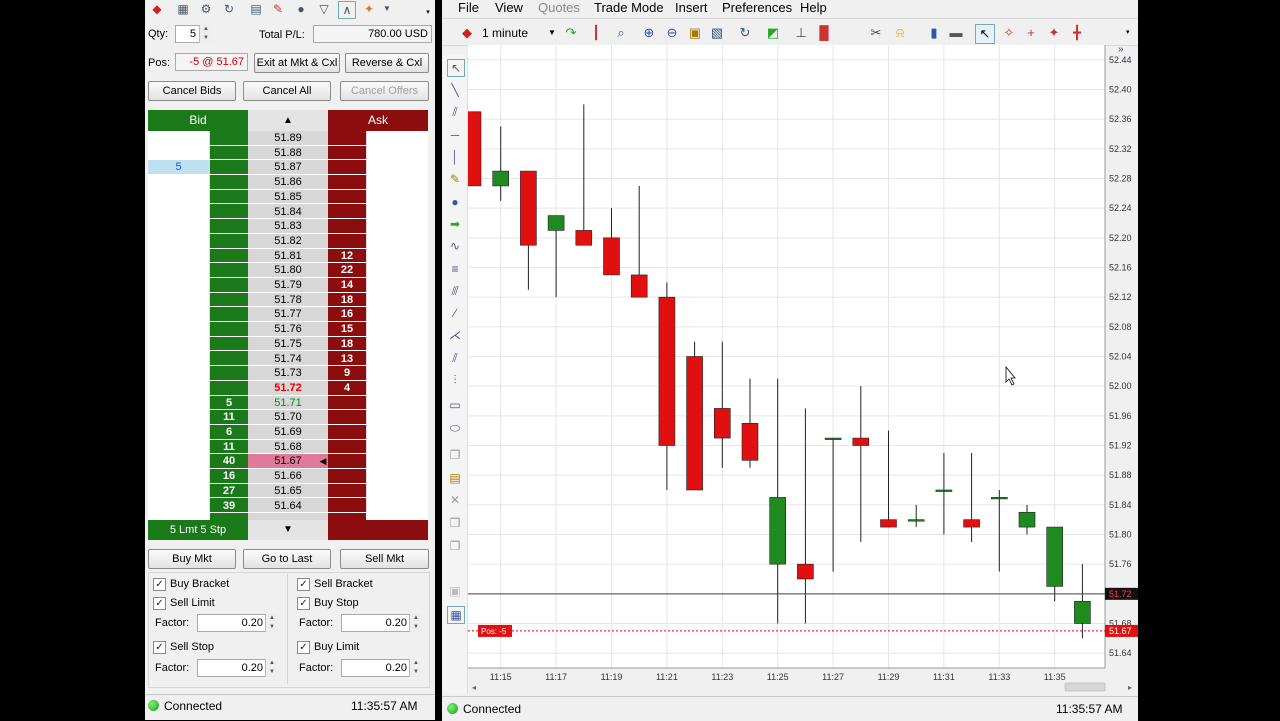 This screenshot has width=1280, height=721. What do you see at coordinates (757, 8) in the screenshot?
I see `menu-preferences: Preferences` at bounding box center [757, 8].